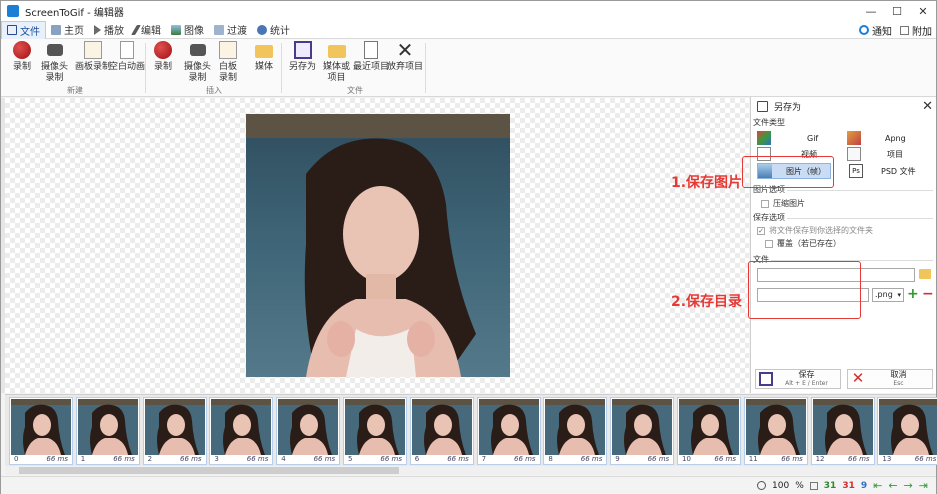 This screenshot has height=494, width=937. Describe the element at coordinates (928, 294) in the screenshot. I see `remove-icon: −` at that location.